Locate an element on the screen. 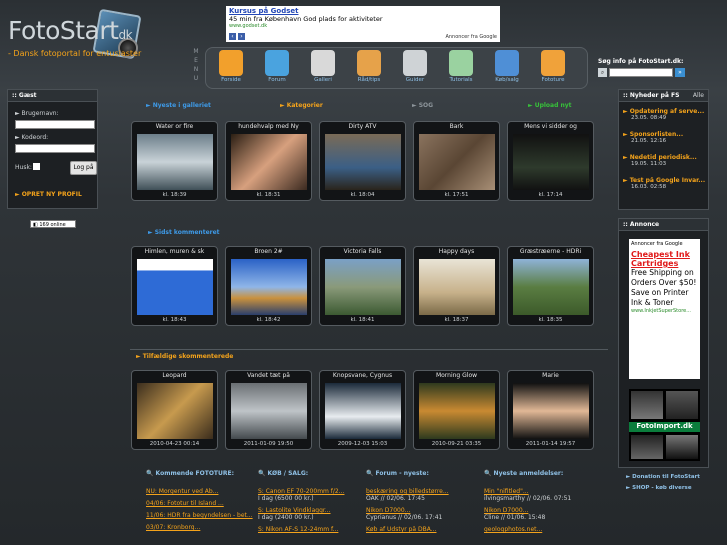 The image size is (727, 545). news-item: ► Nedetid periodisk... 19.05. 11:03 is located at coordinates (665, 160).